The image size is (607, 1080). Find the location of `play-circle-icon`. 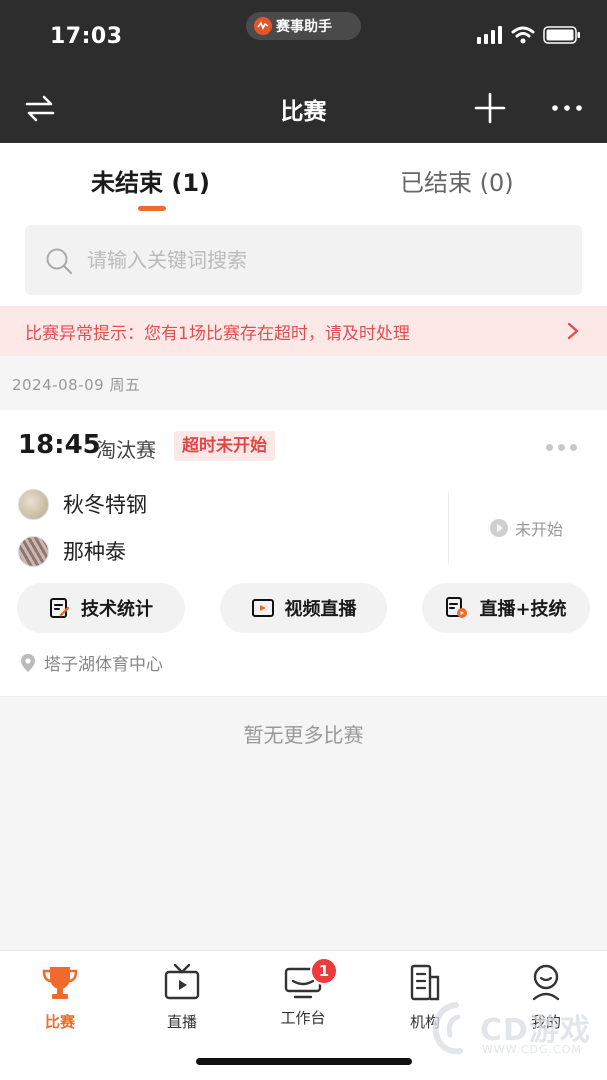

play-circle-icon is located at coordinates (499, 528).